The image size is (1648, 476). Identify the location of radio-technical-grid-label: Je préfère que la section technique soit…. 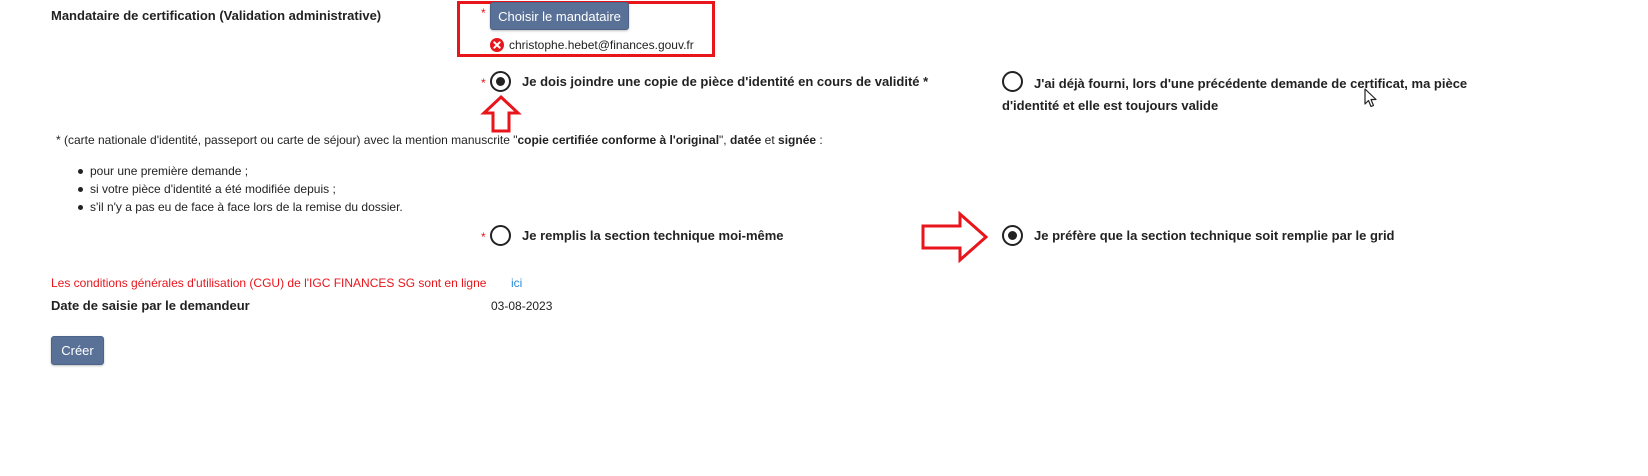
(1214, 235).